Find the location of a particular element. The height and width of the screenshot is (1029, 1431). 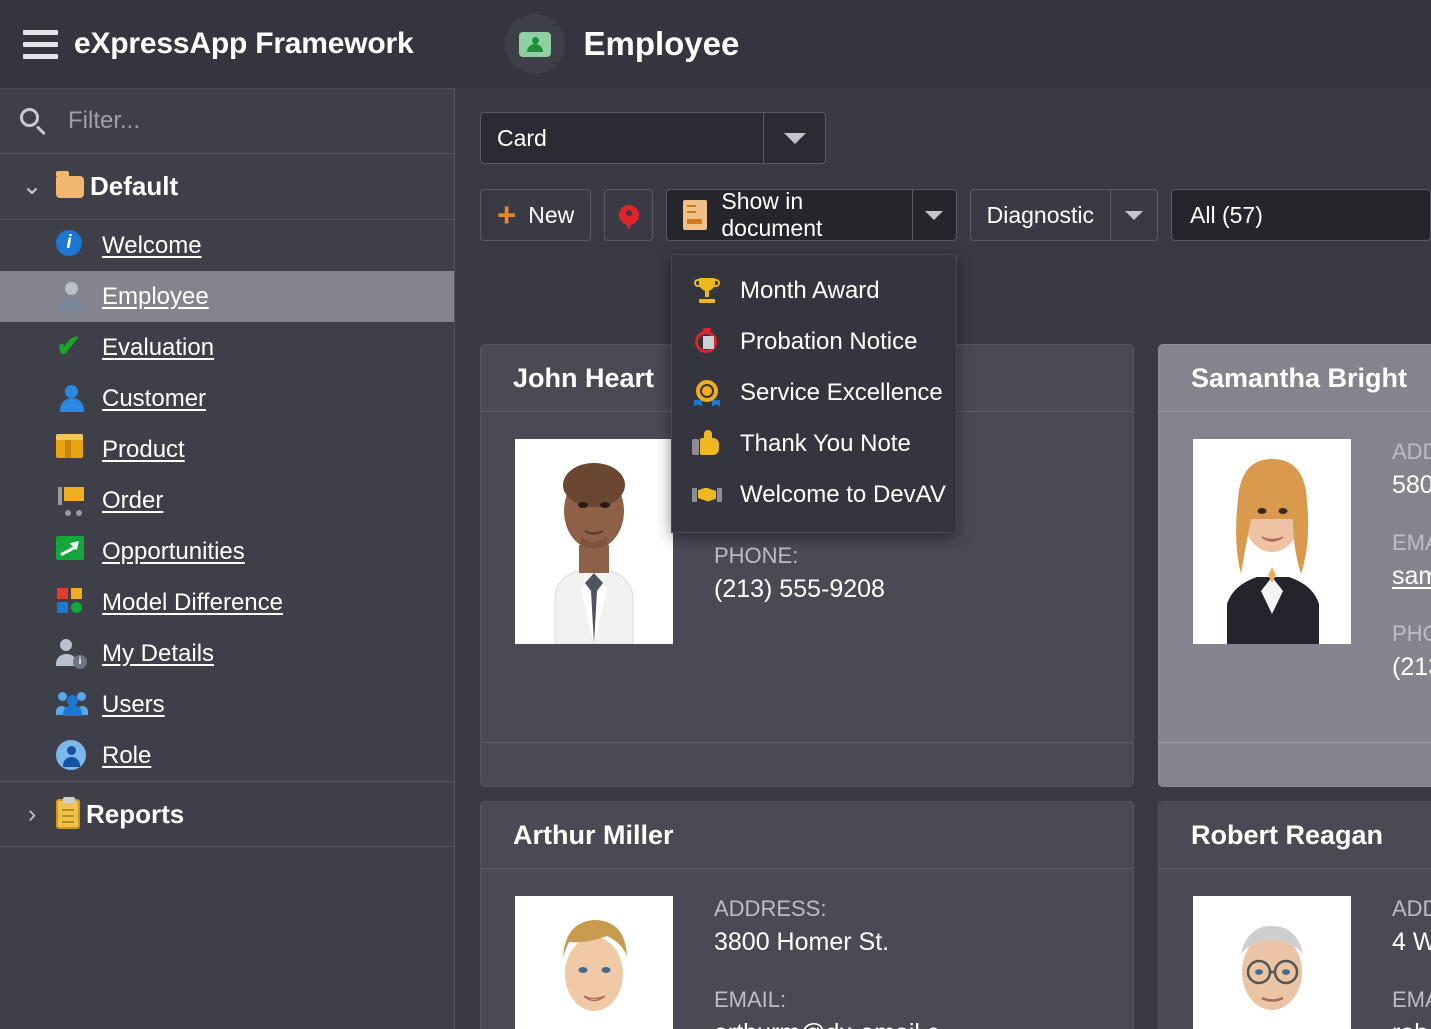

card-robert-reagan: Robert Reagan AD 4 EM is located at coordinates (1294, 915).